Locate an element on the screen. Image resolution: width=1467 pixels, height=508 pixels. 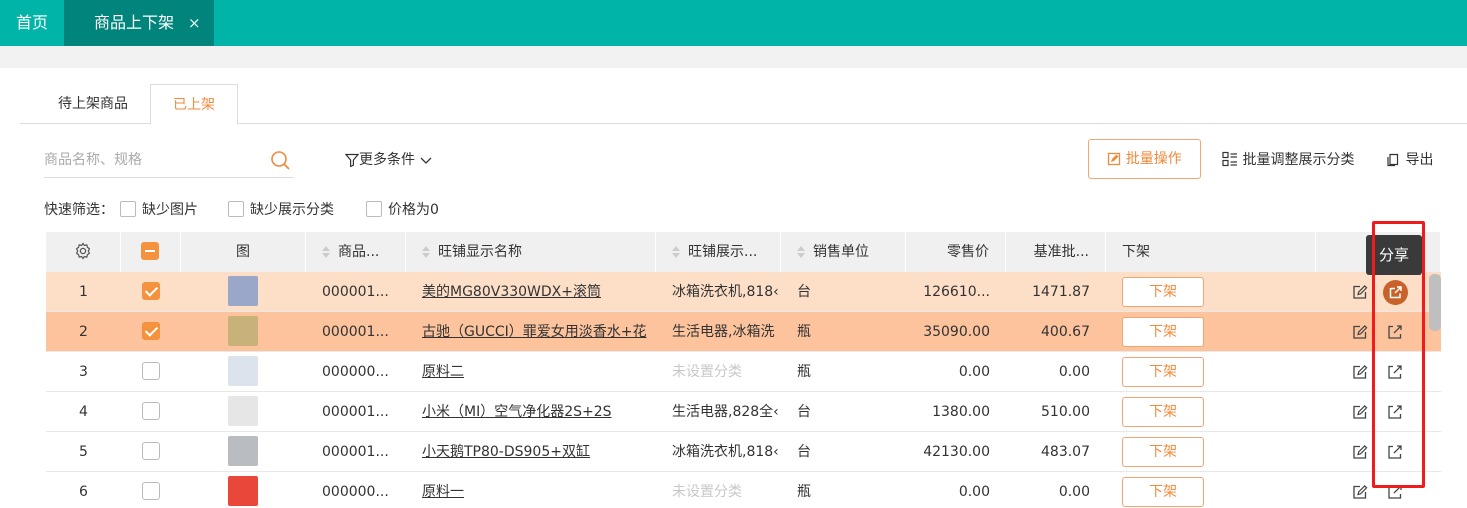
export-button: 导出 is located at coordinates (1409, 160).